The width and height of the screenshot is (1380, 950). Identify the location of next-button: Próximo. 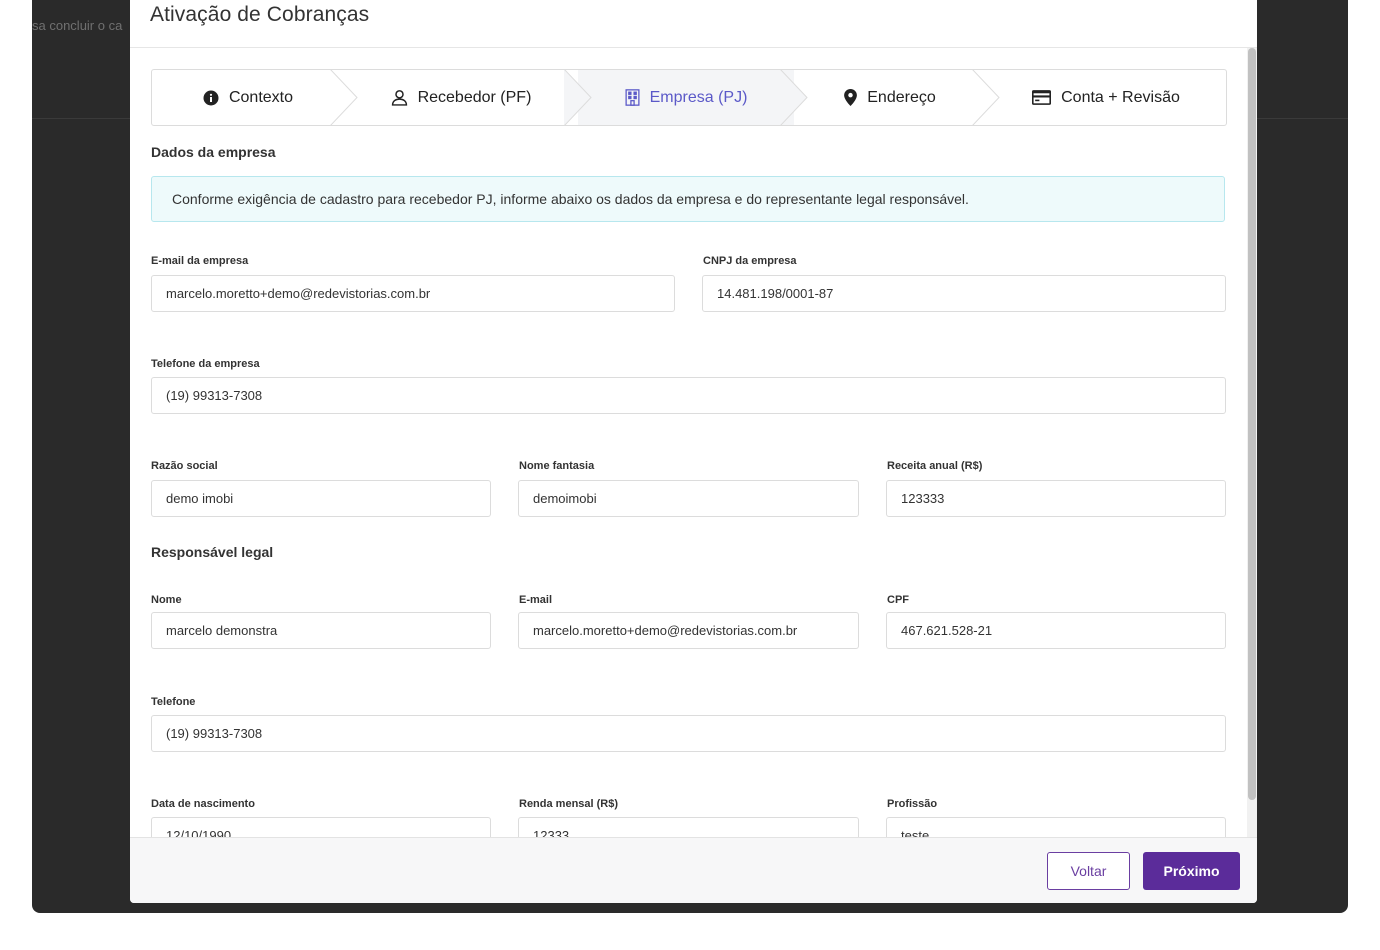
(1191, 871).